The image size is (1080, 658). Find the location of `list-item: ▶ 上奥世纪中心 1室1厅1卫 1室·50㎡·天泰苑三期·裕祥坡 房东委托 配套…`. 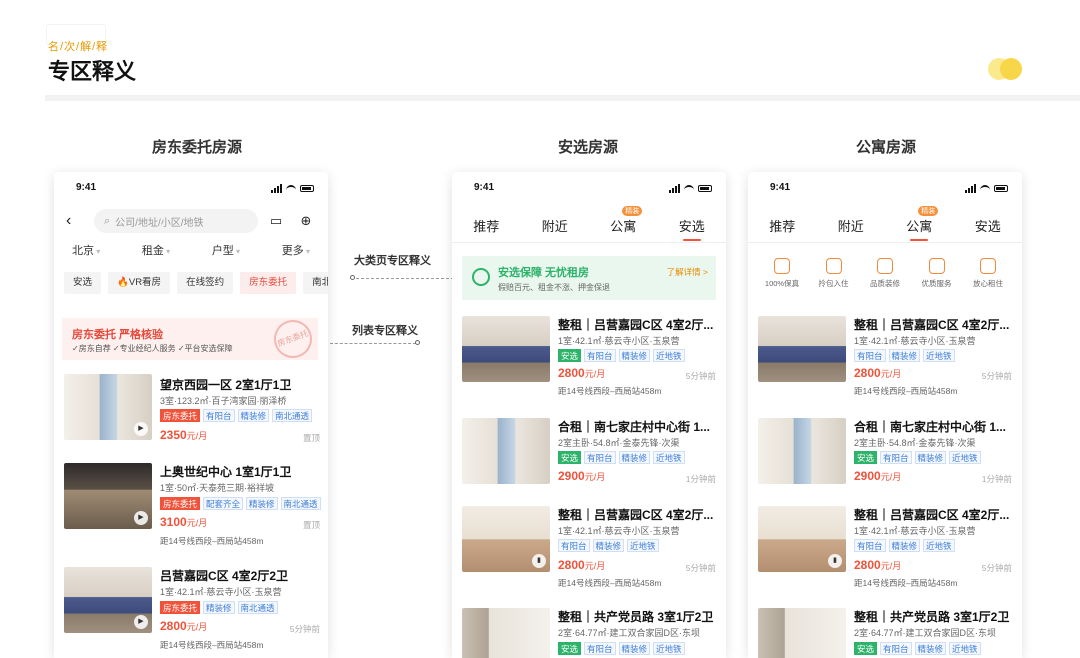

list-item: ▶ 上奥世纪中心 1室1厅1卫 1室·50㎡·天泰苑三期·裕祥坡 房东委托 配套… is located at coordinates (192, 508).